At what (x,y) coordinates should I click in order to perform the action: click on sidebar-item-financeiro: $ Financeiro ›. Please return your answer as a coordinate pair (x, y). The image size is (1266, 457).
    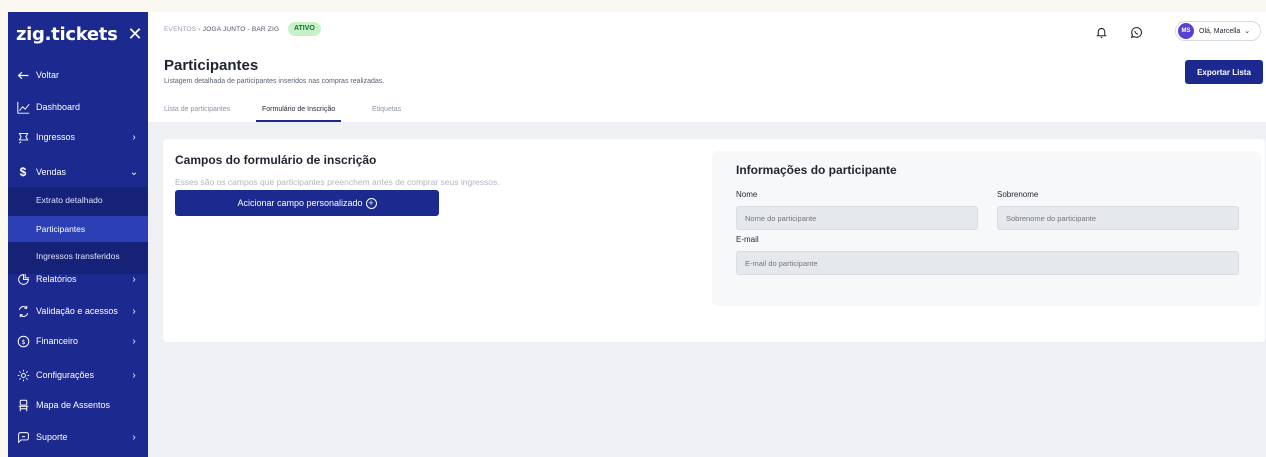
    Looking at the image, I should click on (78, 341).